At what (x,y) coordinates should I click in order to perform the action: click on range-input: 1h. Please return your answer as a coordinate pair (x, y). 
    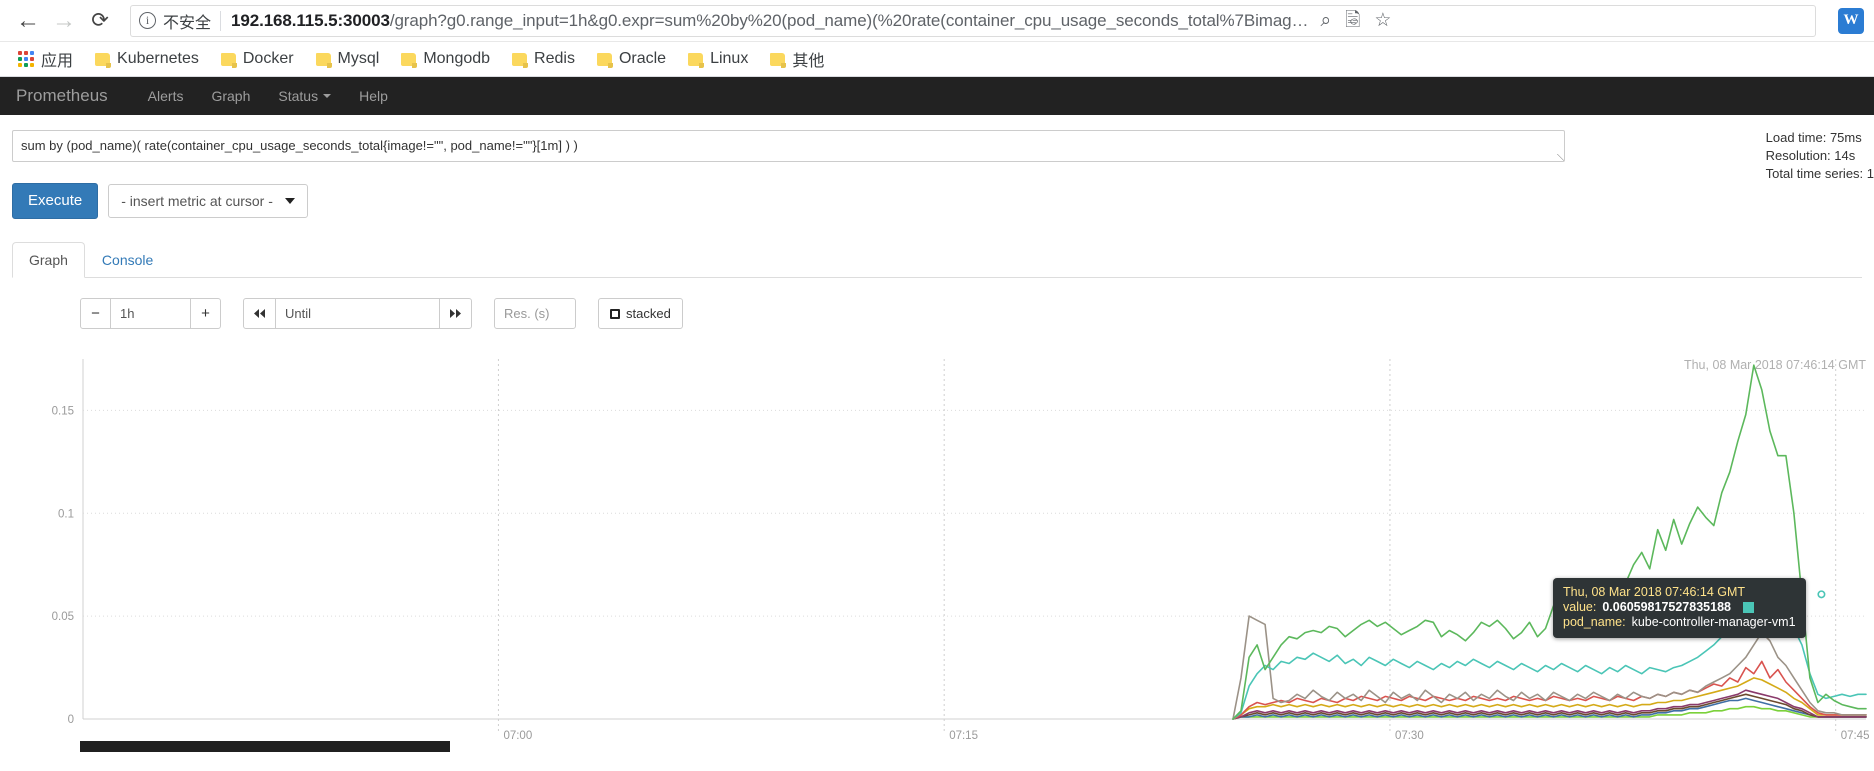
    Looking at the image, I should click on (150, 313).